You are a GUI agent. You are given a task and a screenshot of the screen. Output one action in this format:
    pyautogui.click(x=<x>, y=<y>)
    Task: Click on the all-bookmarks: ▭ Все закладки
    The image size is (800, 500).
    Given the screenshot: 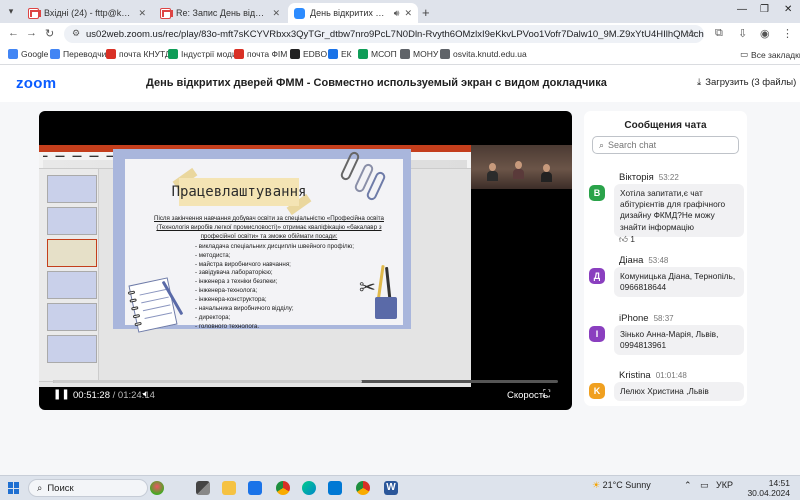 What is the action you would take?
    pyautogui.click(x=770, y=54)
    